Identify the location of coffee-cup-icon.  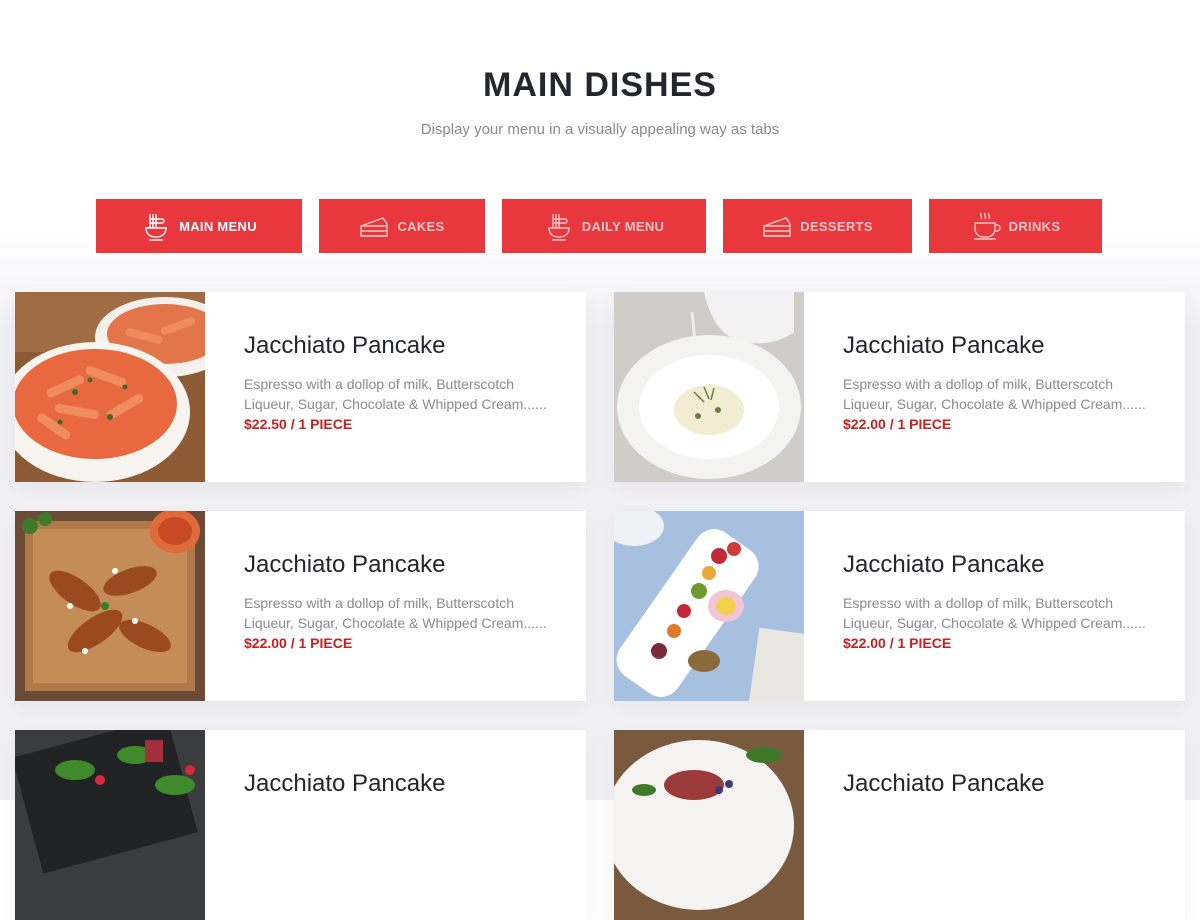
(986, 226).